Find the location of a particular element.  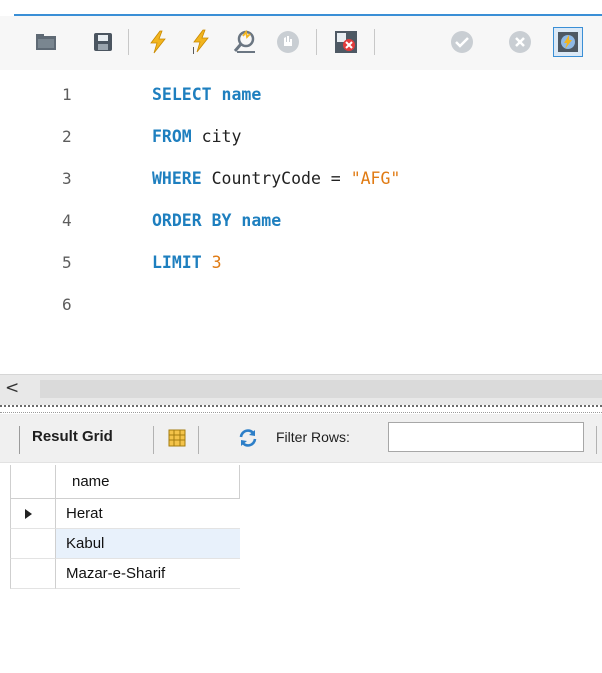

open-folder-icon is located at coordinates (46, 42).